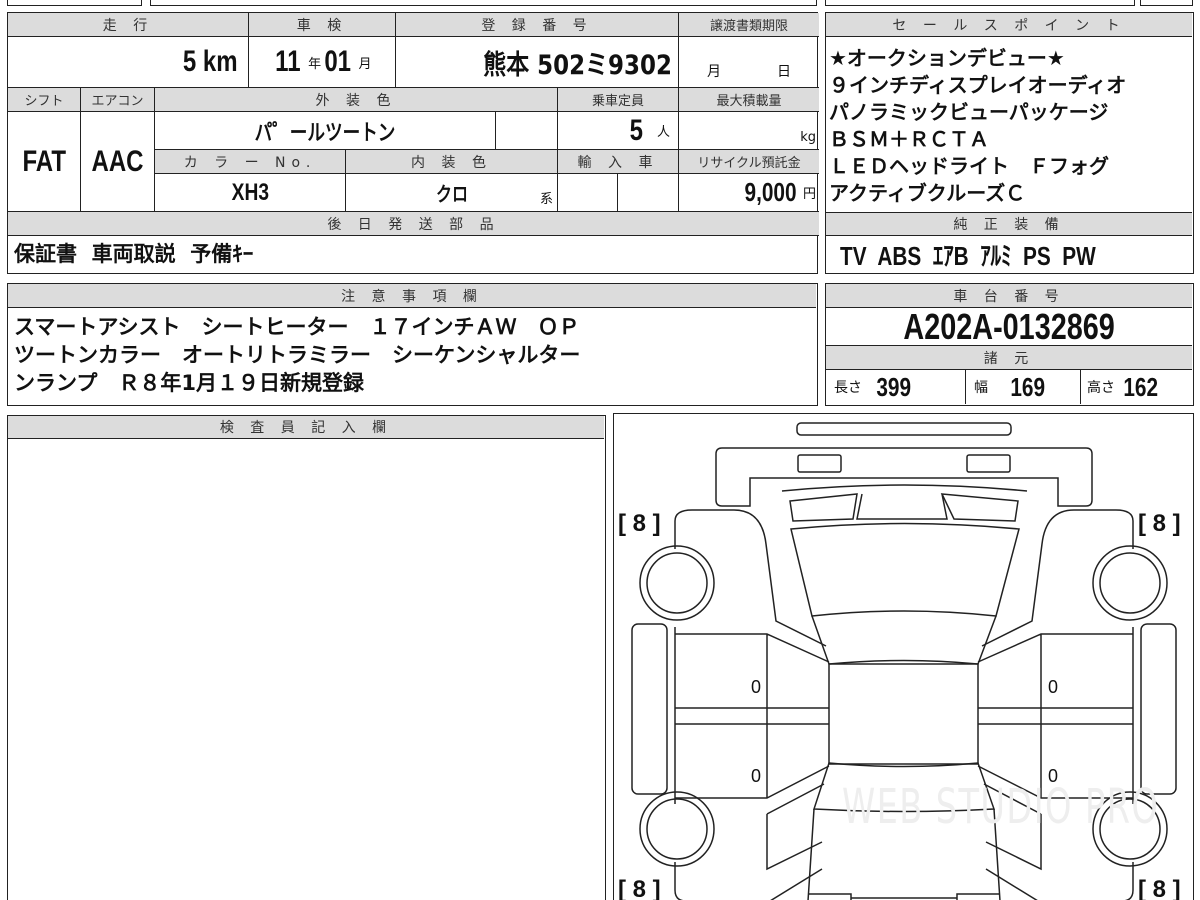  Describe the element at coordinates (639, 888) in the screenshot. I see `tire-label-rear-left: [ 8 ]` at that location.